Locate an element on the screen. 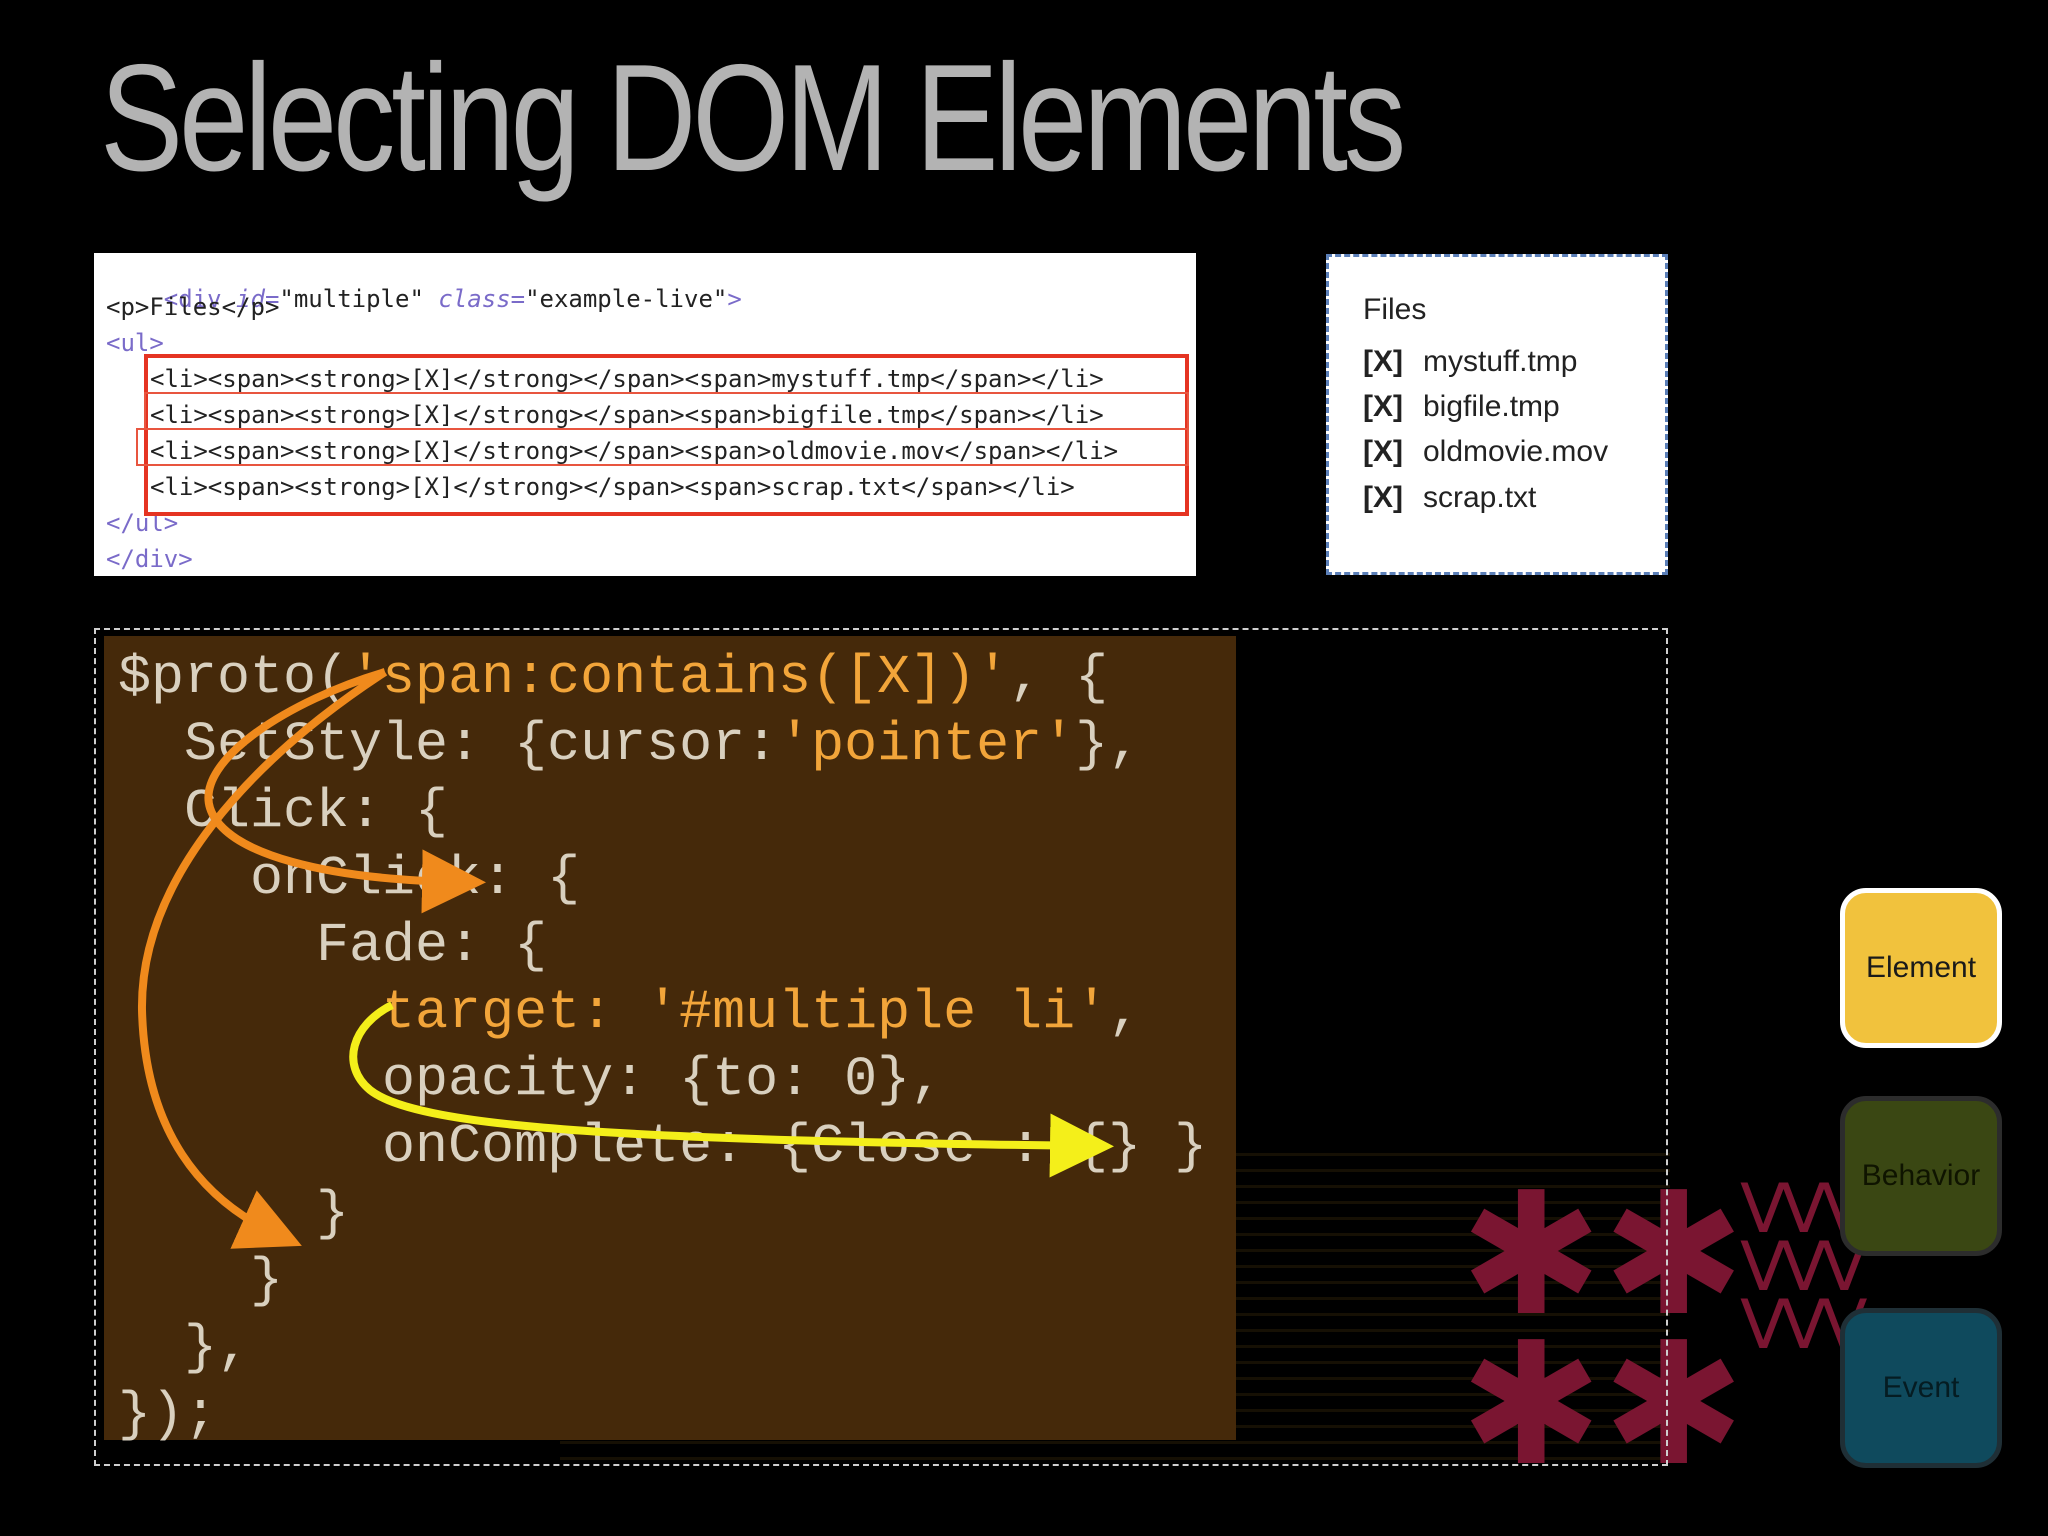 The image size is (2048, 1536). legend-event: Event is located at coordinates (1921, 1388).